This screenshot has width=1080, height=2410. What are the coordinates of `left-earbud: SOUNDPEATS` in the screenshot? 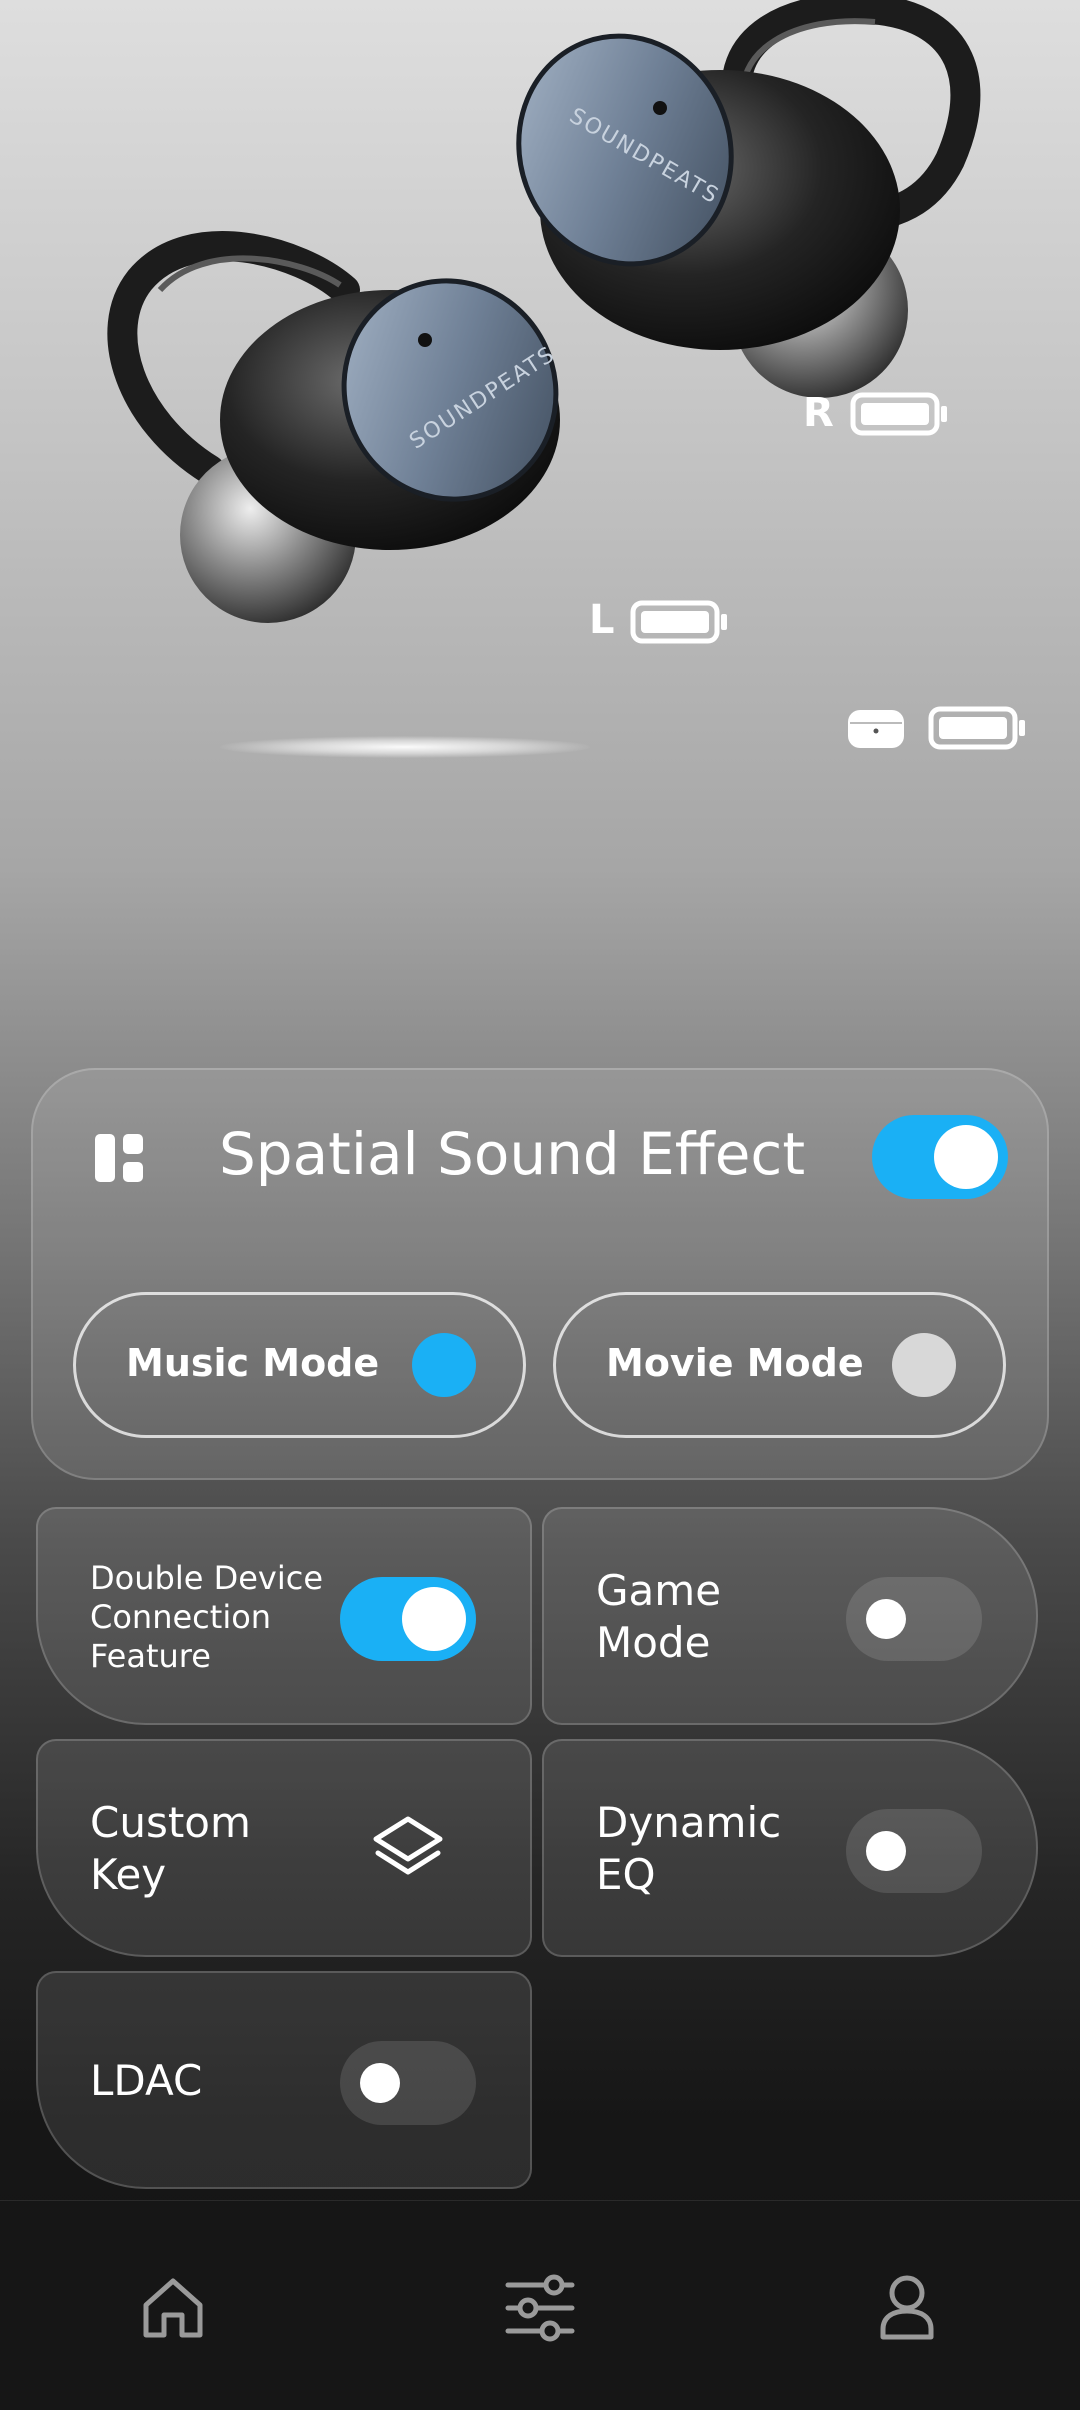 It's located at (333, 427).